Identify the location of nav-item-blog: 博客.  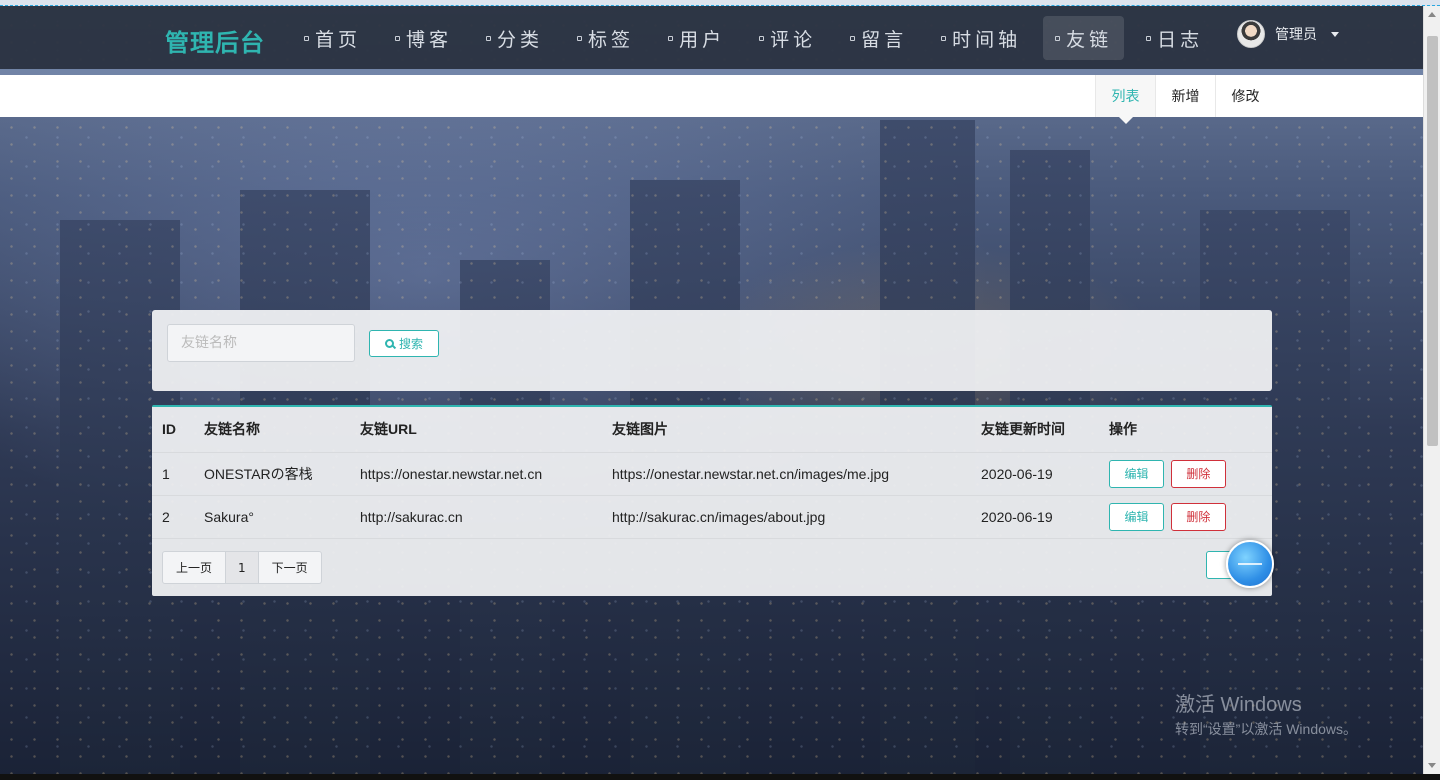
(423, 38).